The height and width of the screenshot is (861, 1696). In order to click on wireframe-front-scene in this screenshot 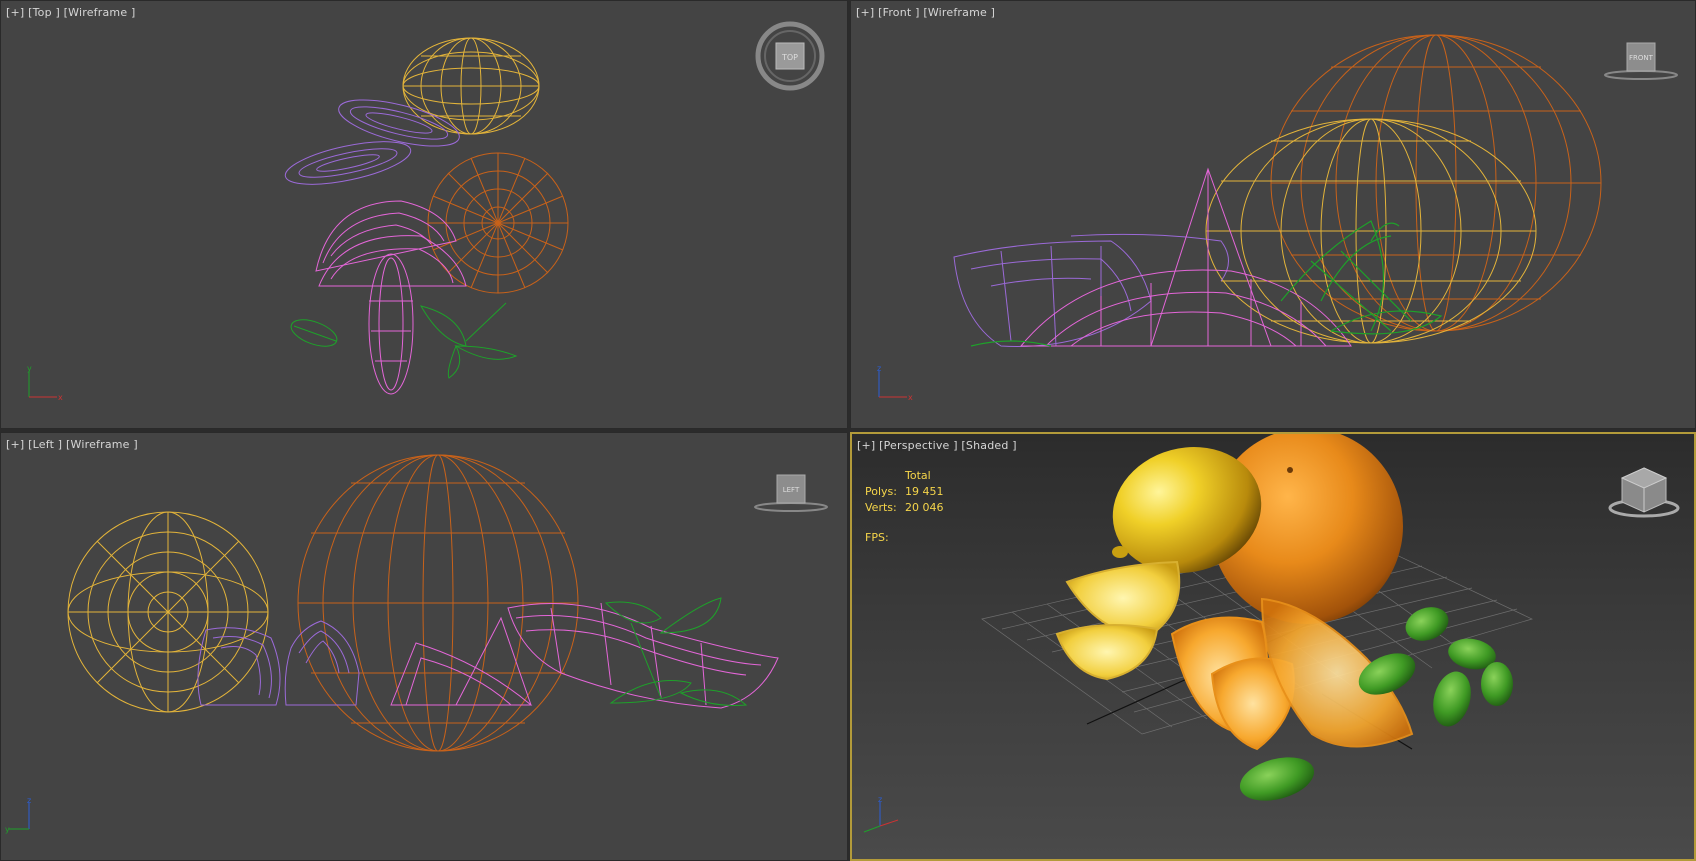, I will do `click(1277, 190)`.